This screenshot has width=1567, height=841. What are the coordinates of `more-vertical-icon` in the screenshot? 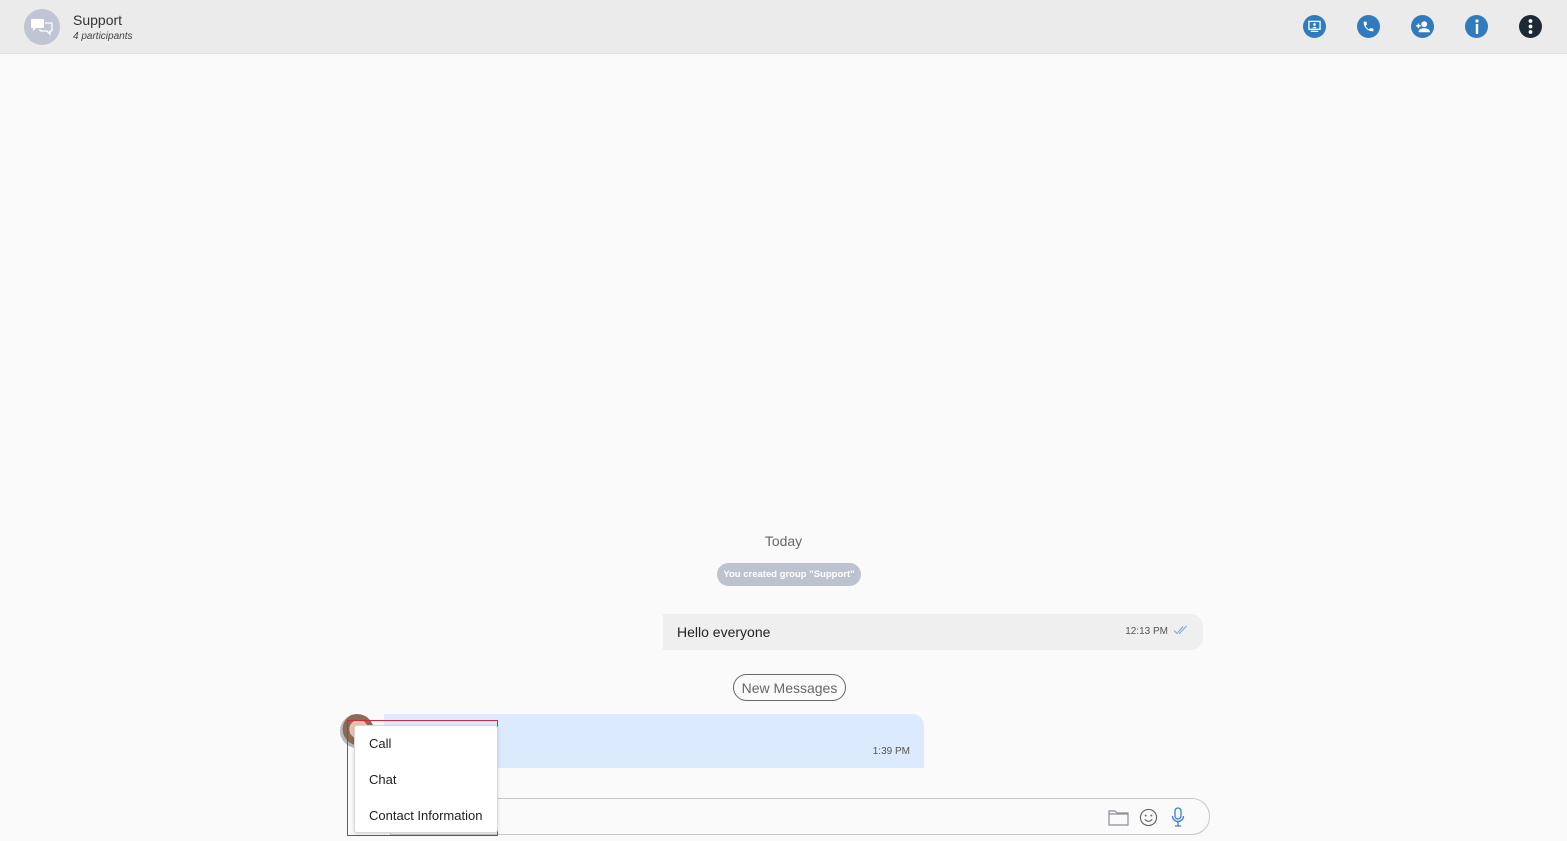 It's located at (1530, 26).